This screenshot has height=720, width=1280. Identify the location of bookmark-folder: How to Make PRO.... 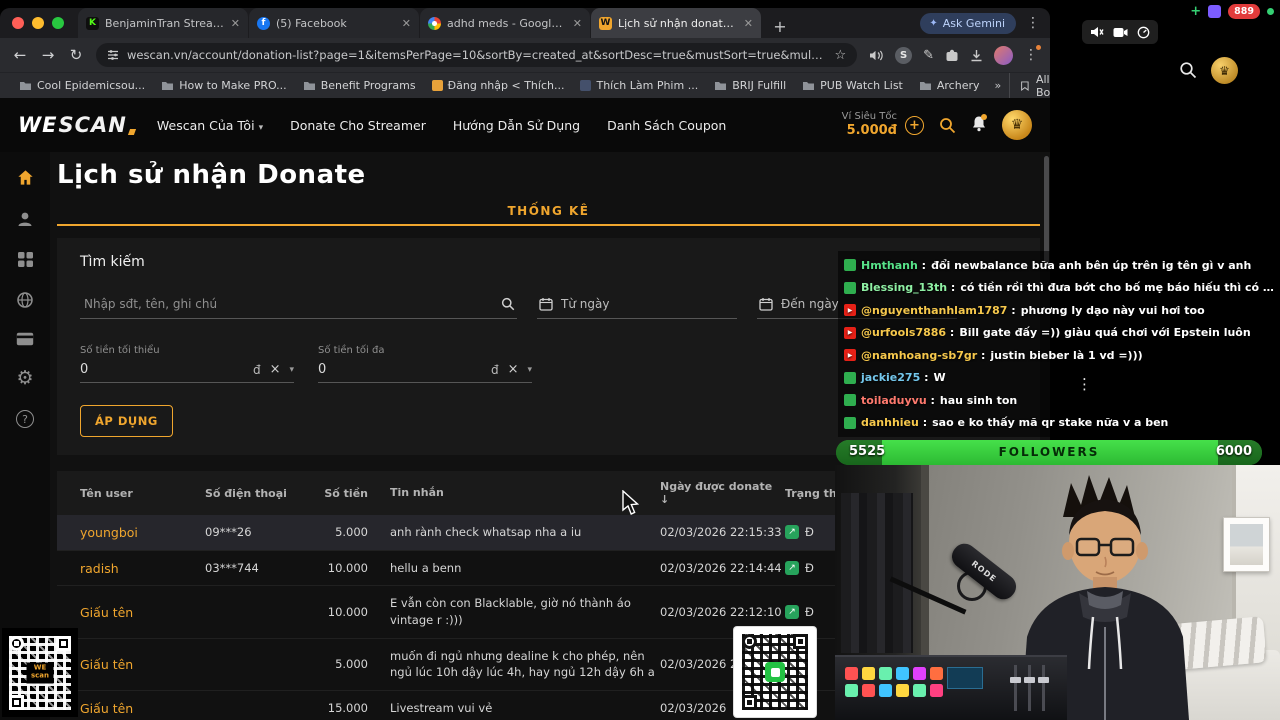
(224, 85).